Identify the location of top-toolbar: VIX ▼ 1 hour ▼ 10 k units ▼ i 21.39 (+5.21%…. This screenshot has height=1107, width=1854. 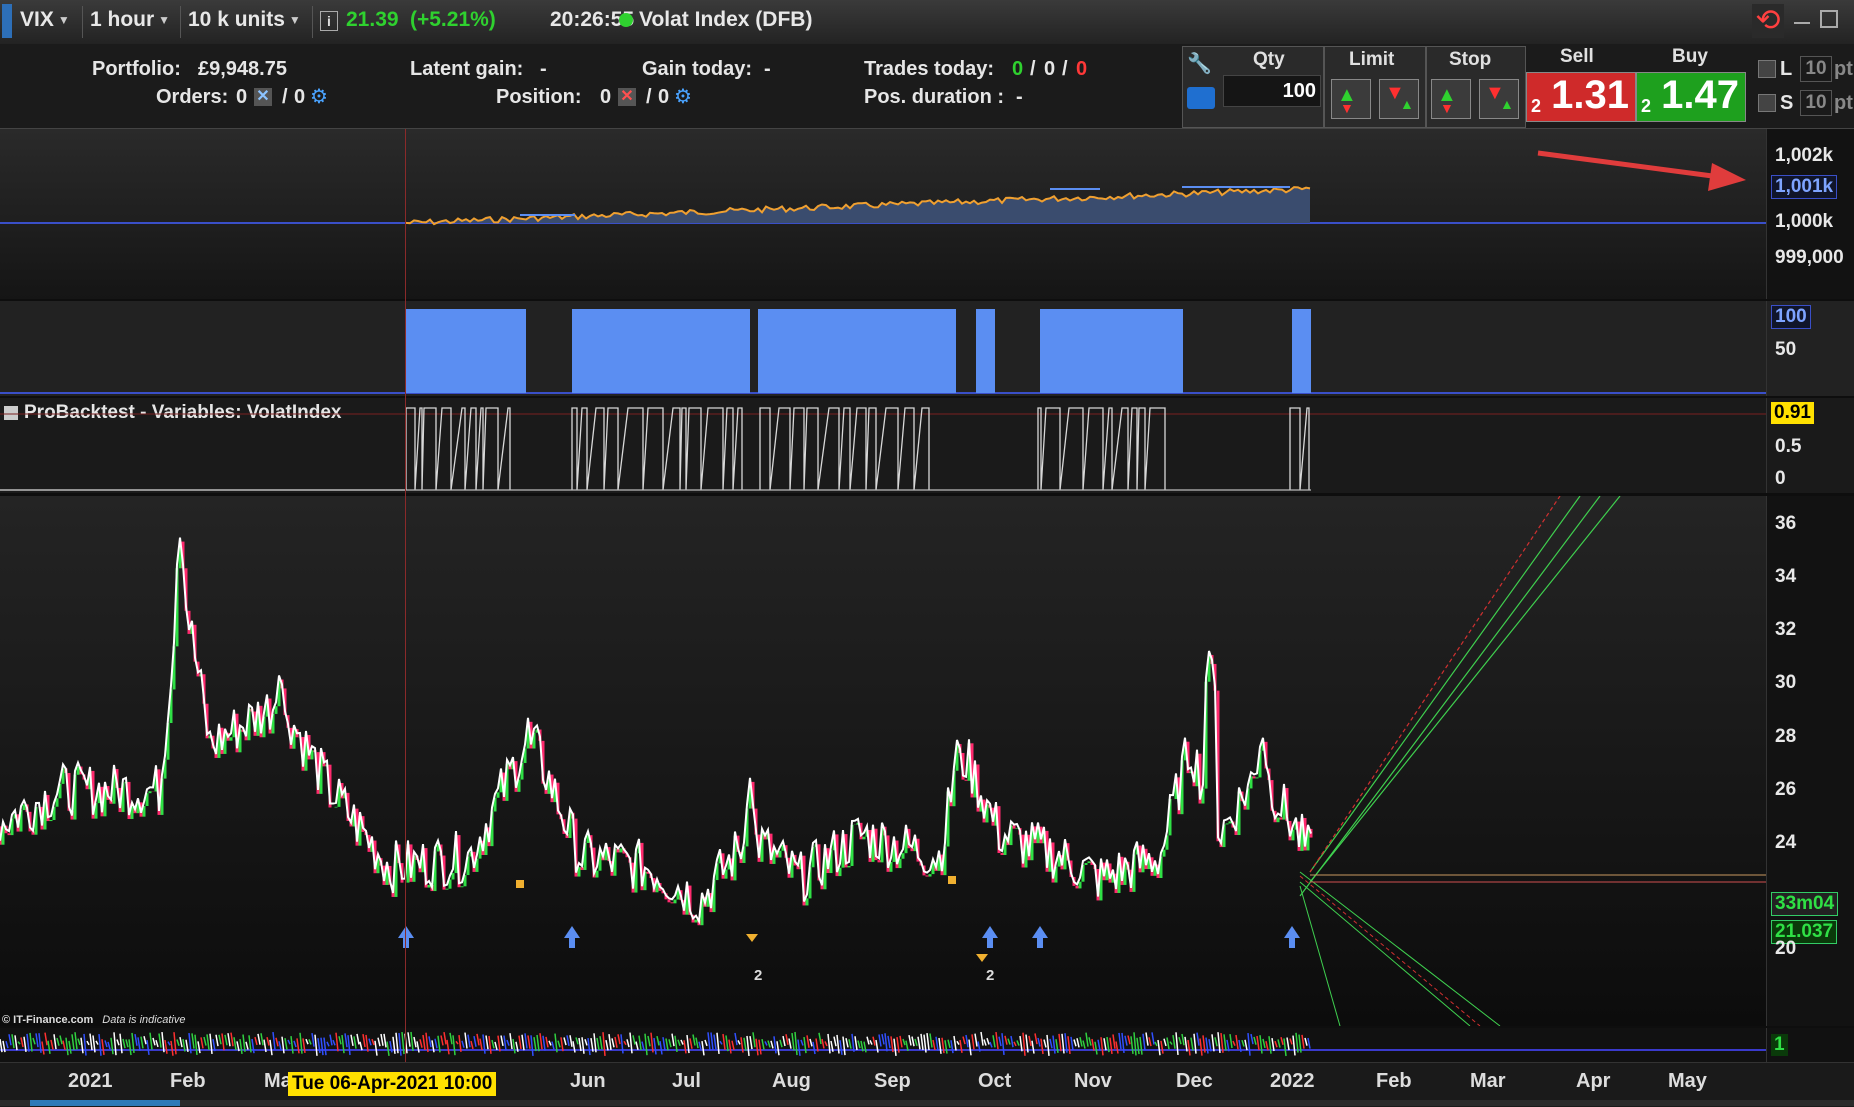
(927, 22).